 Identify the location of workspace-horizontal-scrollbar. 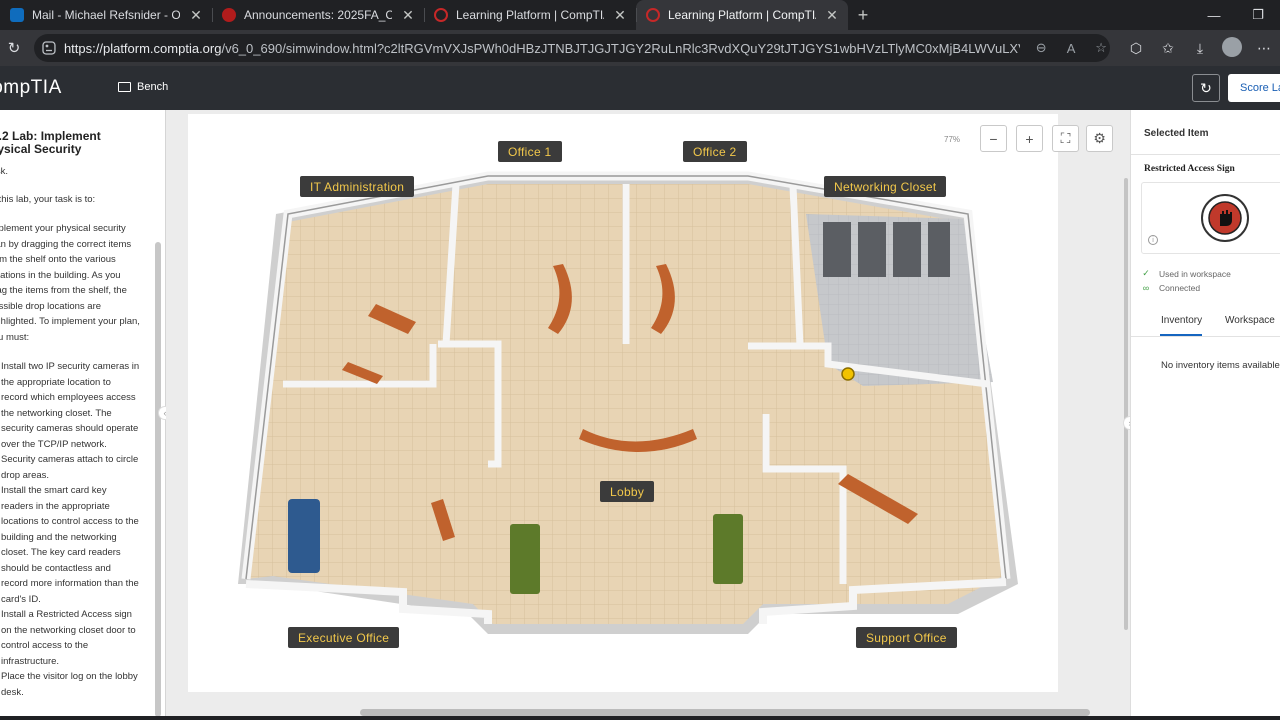
(725, 712).